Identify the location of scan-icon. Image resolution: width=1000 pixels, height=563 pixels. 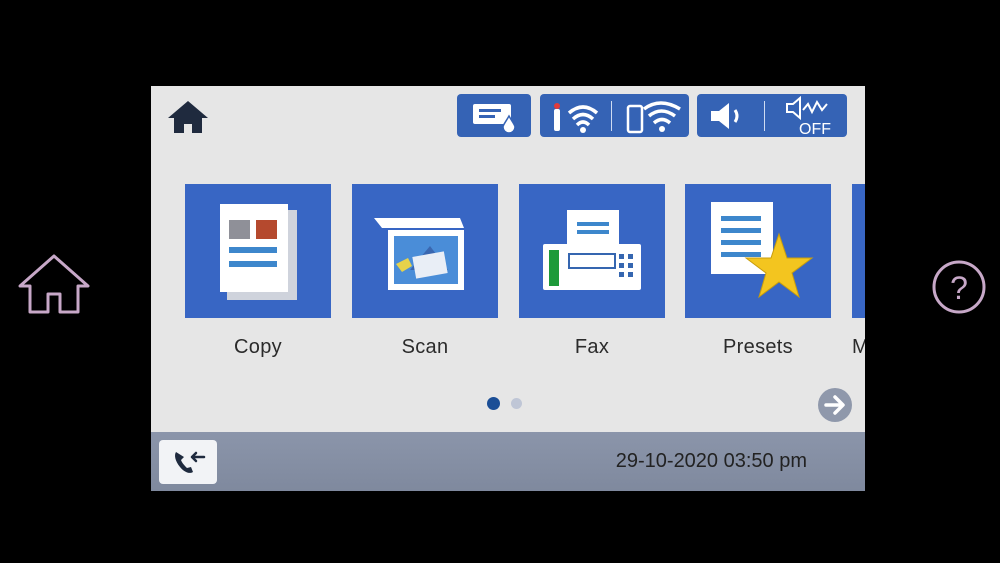
(419, 254).